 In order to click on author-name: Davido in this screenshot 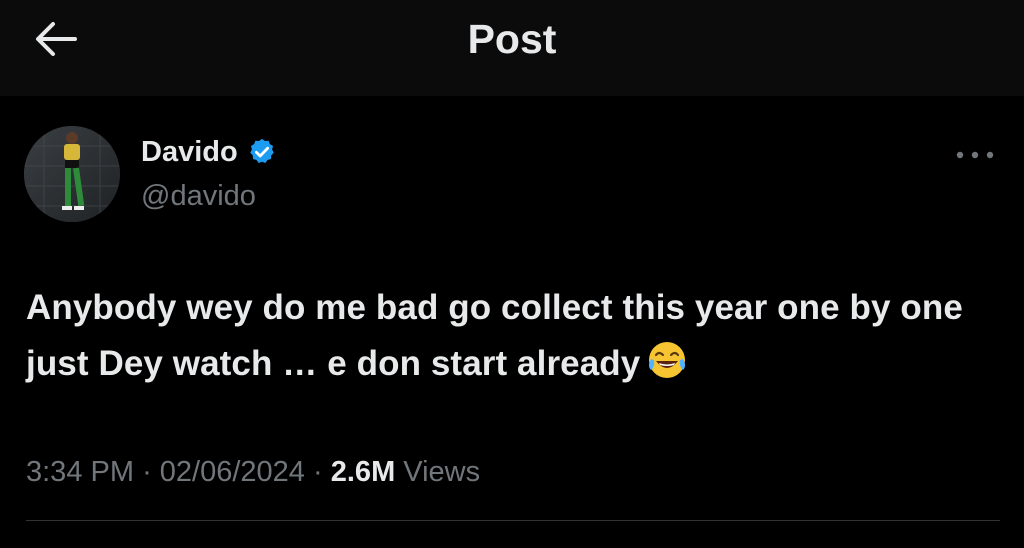, I will do `click(209, 152)`.